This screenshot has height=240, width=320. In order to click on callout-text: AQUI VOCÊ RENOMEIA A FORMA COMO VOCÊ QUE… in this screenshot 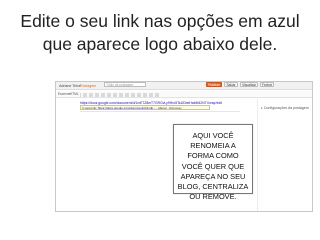, I will do `click(213, 166)`.